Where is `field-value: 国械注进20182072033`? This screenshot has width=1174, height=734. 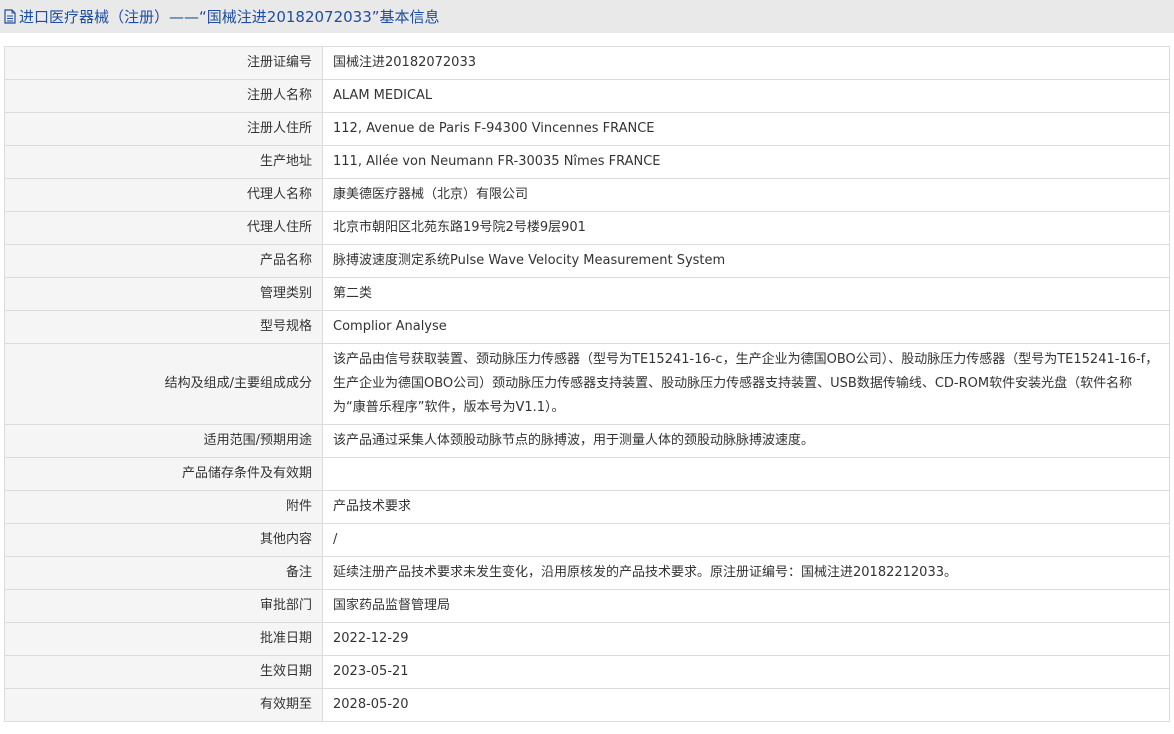
field-value: 国械注进20182072033 is located at coordinates (746, 63).